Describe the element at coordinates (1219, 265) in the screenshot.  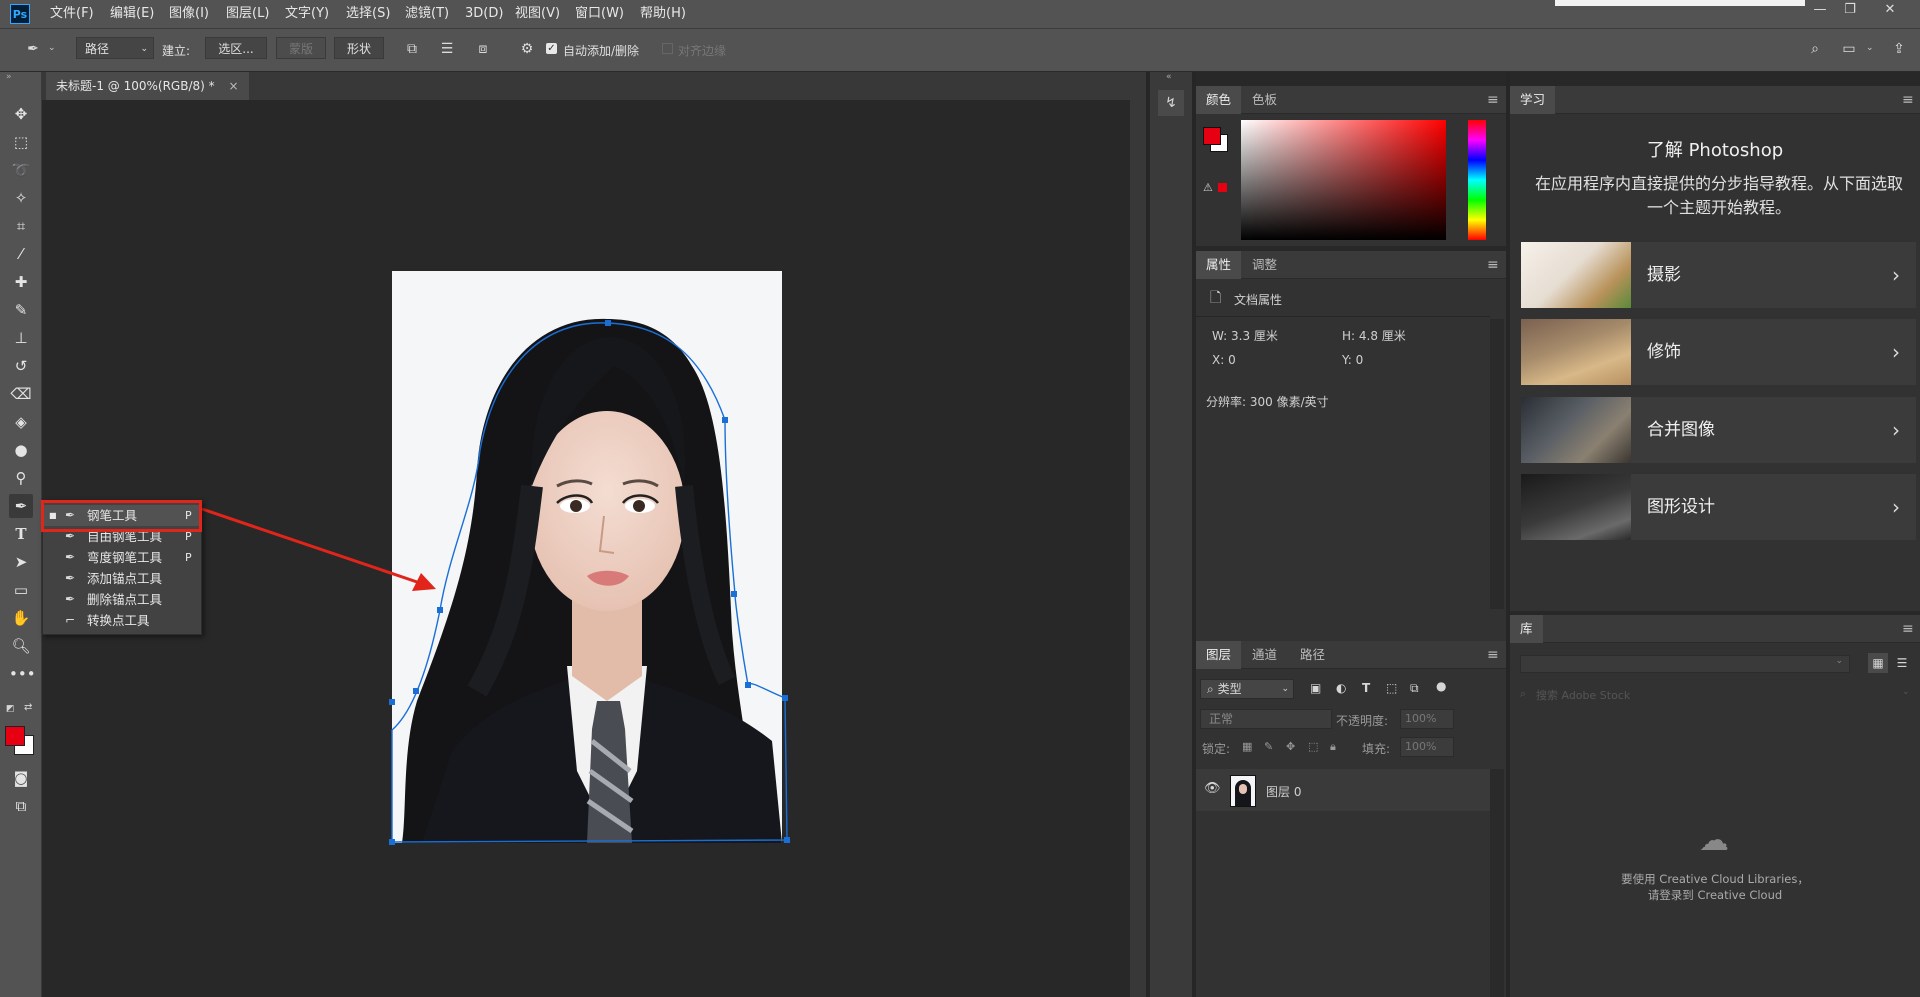
I see `tab-properties: 属性` at that location.